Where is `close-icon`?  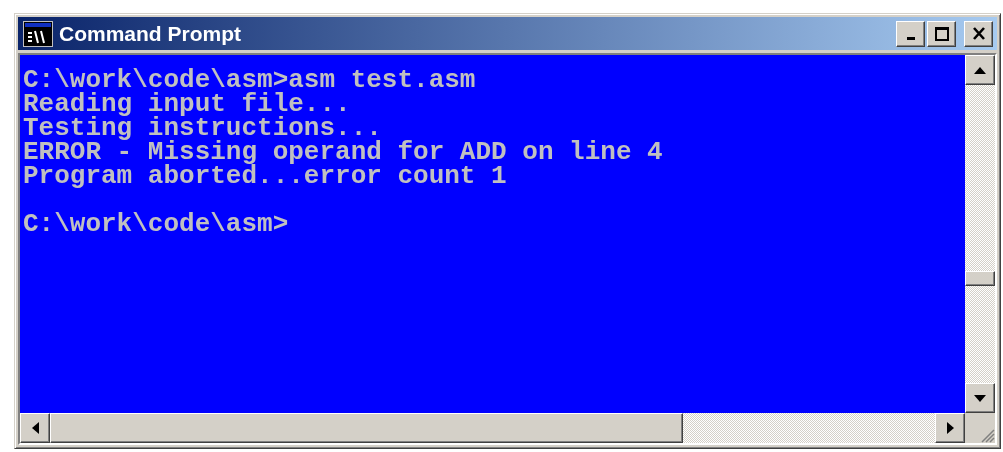 close-icon is located at coordinates (978, 33).